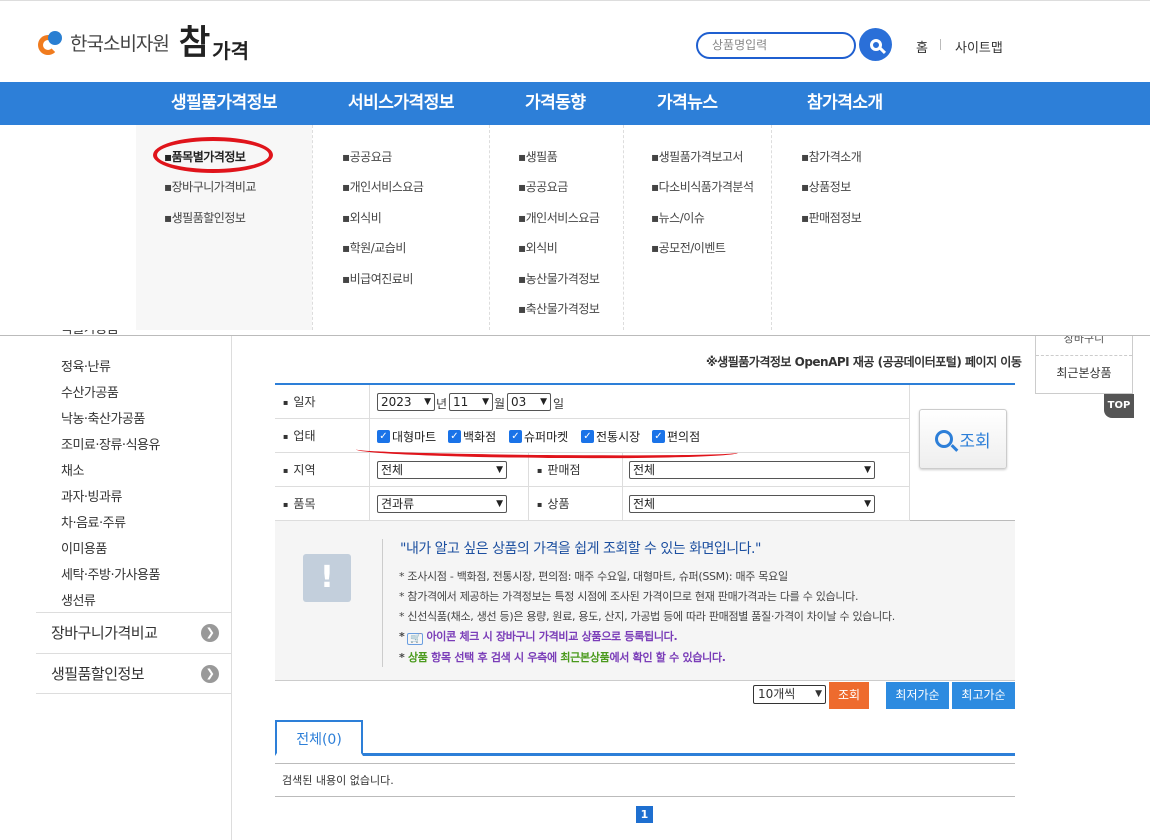 This screenshot has height=840, width=1150. Describe the element at coordinates (538, 247) in the screenshot. I see `mega-item-trend-dining: ▪외식비` at that location.